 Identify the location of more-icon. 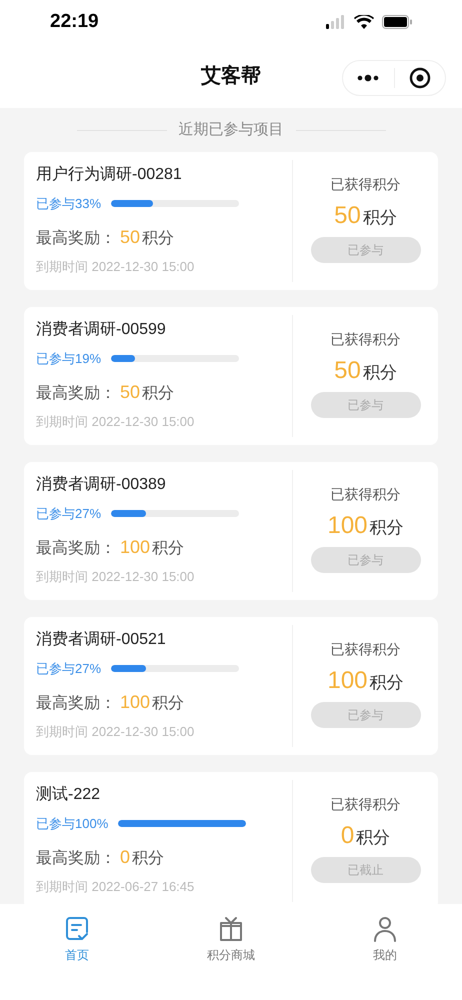
(368, 78).